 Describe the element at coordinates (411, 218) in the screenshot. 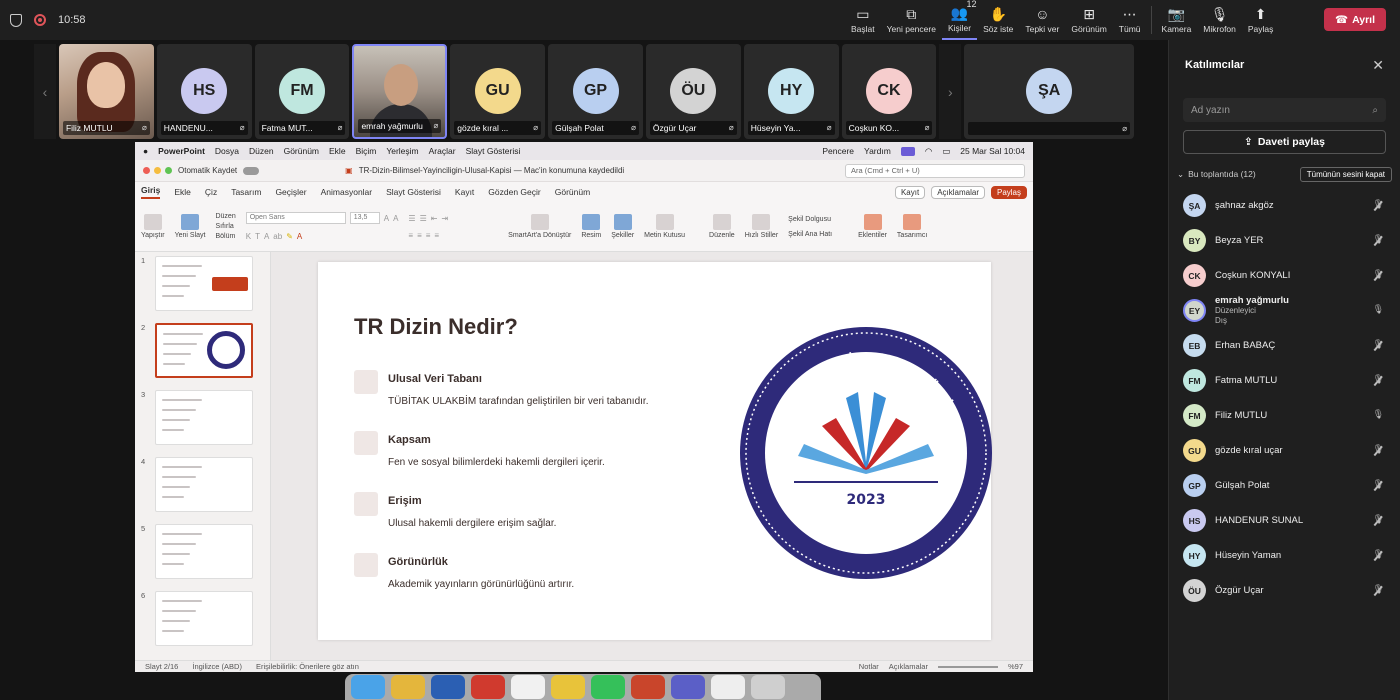

I see `bullets-icon: ☰` at that location.